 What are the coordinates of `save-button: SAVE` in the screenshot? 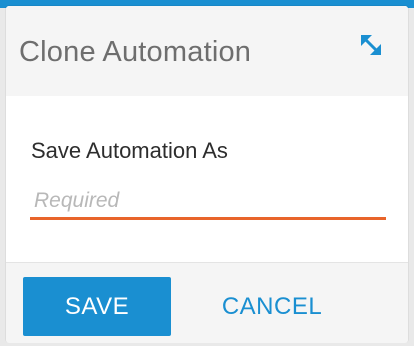 It's located at (97, 306).